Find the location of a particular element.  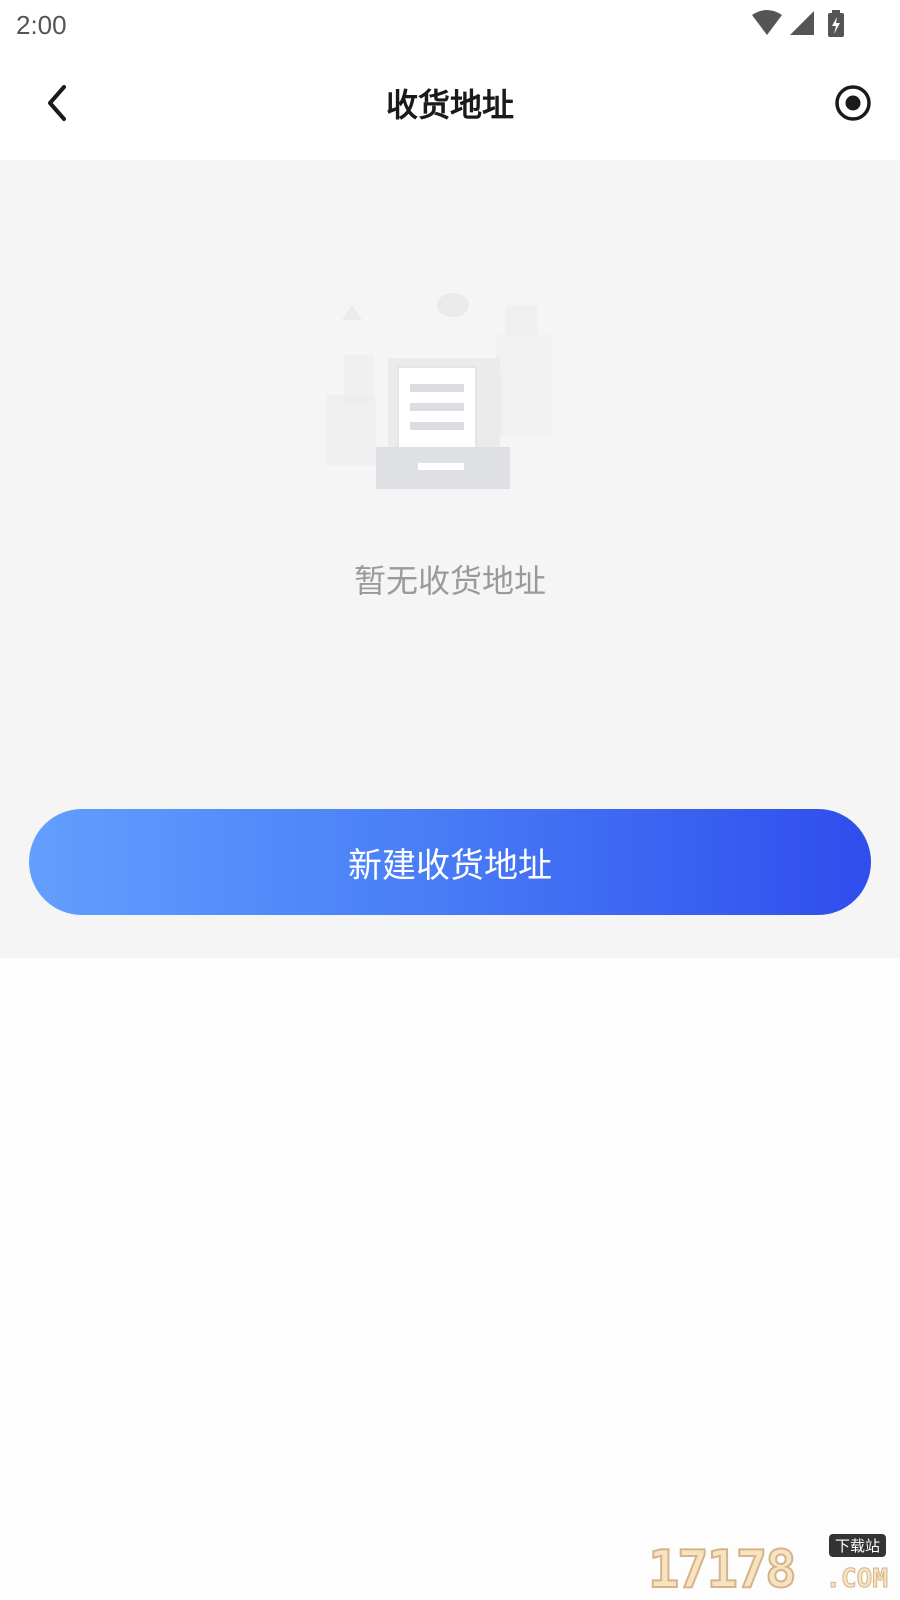

record-icon is located at coordinates (853, 103).